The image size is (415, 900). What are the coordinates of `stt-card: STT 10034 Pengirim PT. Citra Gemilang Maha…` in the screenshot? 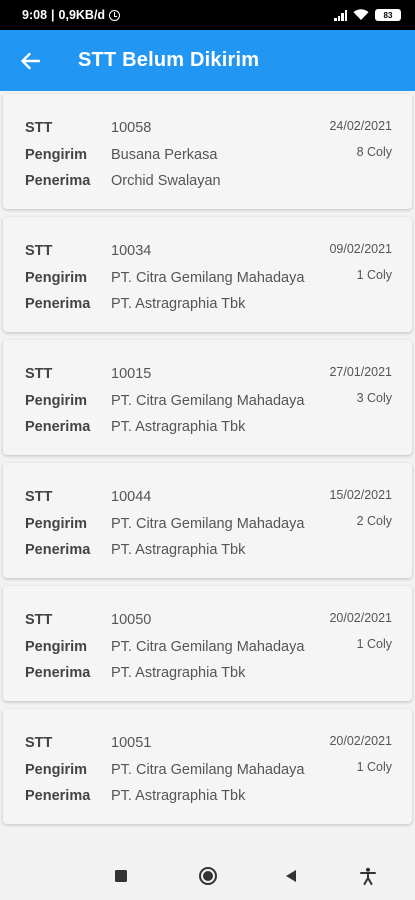 It's located at (207, 274).